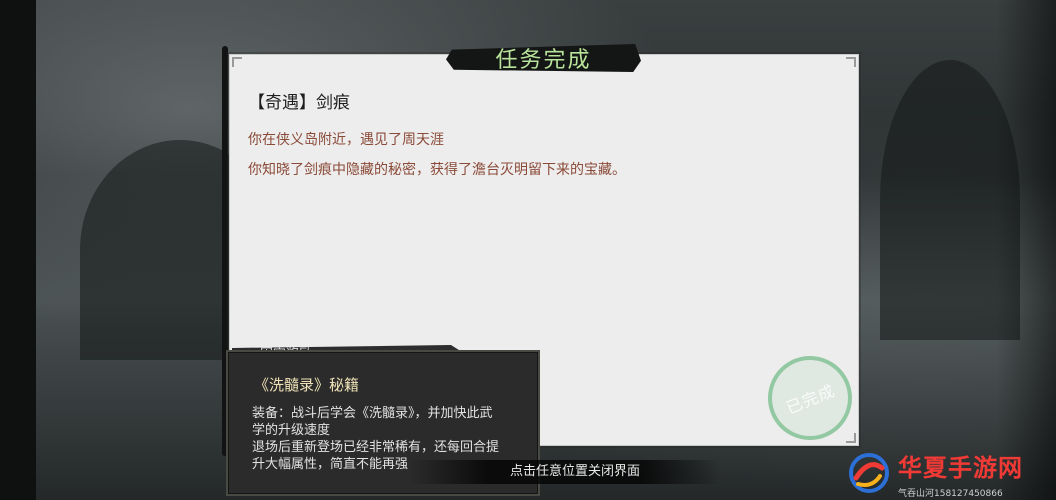  I want to click on item-description-line: 退场后重新登场已经非常稀有，还每回合提, so click(376, 447).